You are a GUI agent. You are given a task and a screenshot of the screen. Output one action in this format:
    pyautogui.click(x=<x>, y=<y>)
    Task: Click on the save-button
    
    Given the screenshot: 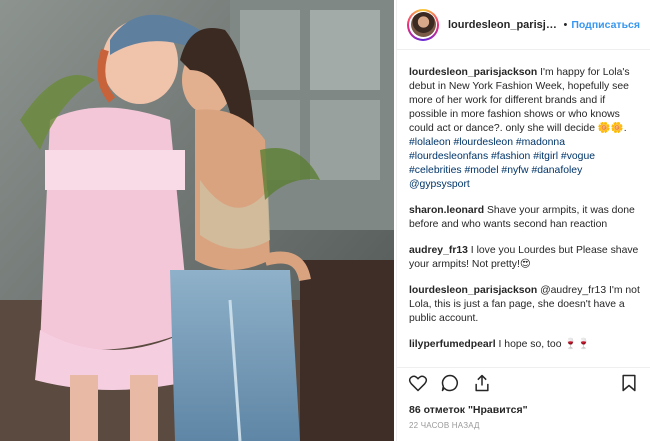 What is the action you would take?
    pyautogui.click(x=629, y=383)
    